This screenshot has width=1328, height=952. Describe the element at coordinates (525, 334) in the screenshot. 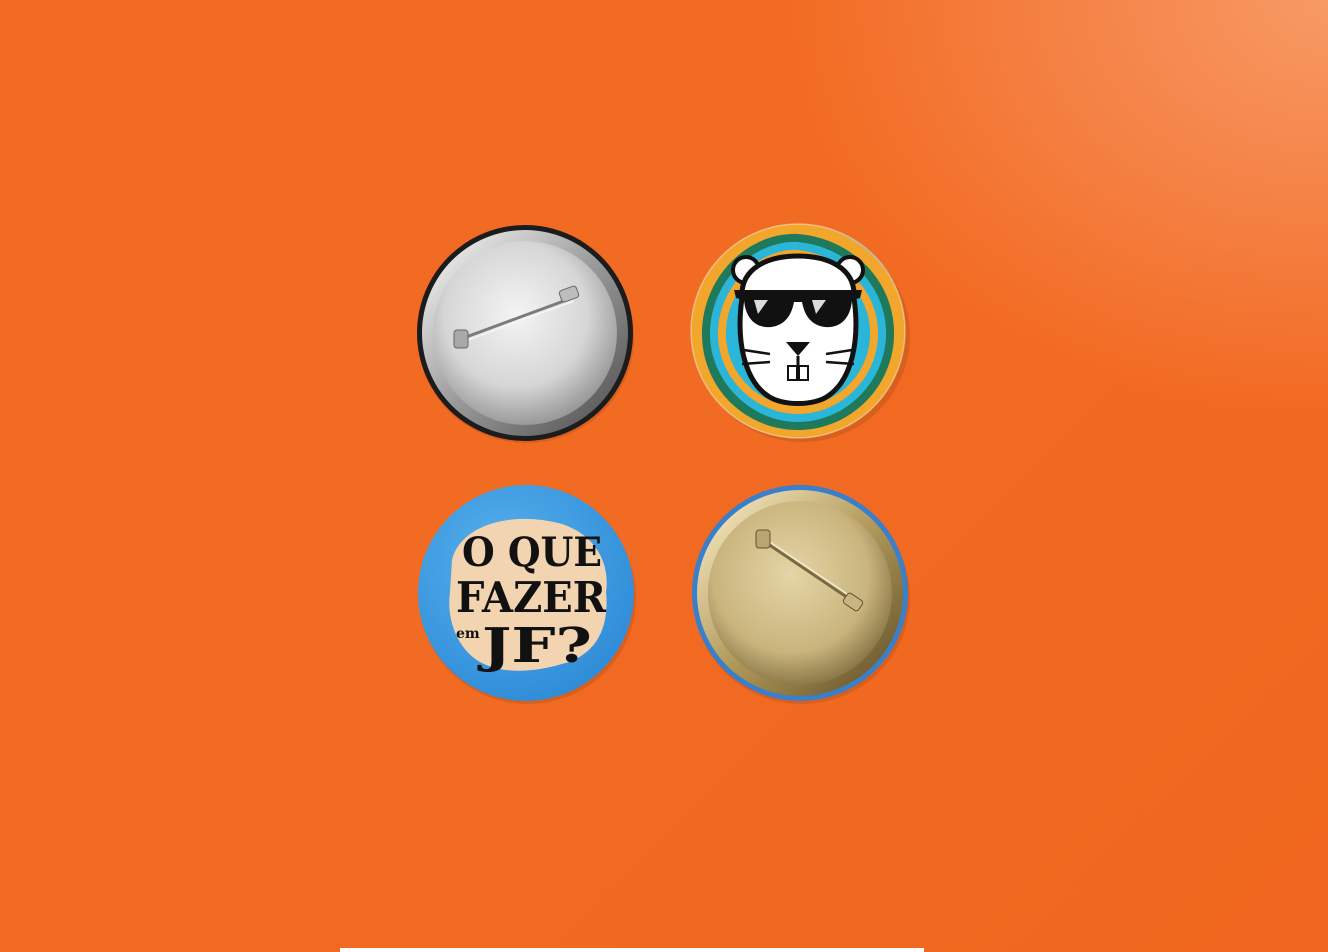

I see `pin-badge-back-silver` at that location.